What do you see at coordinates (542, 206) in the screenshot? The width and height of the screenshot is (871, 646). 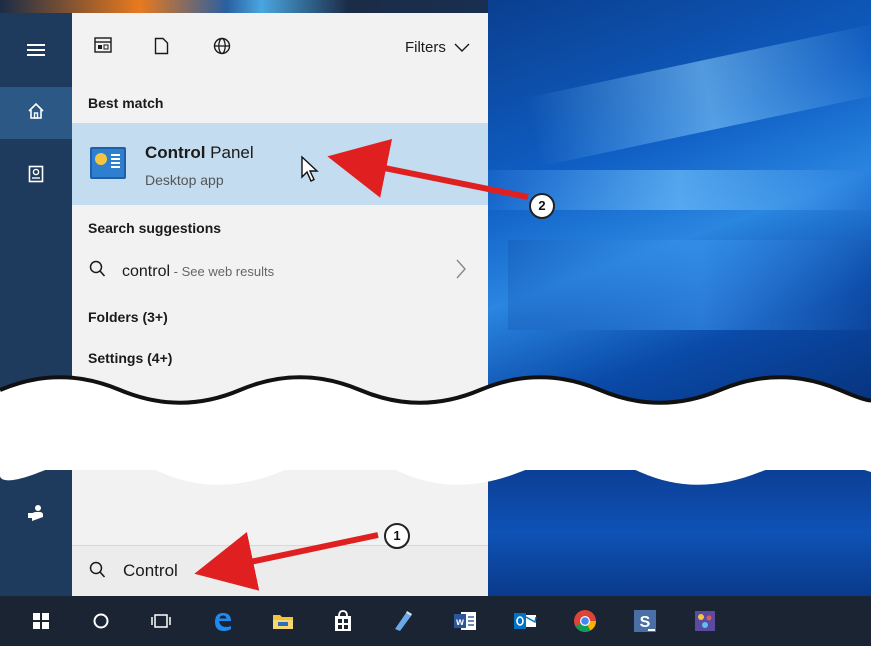 I see `step-2-badge: 2` at bounding box center [542, 206].